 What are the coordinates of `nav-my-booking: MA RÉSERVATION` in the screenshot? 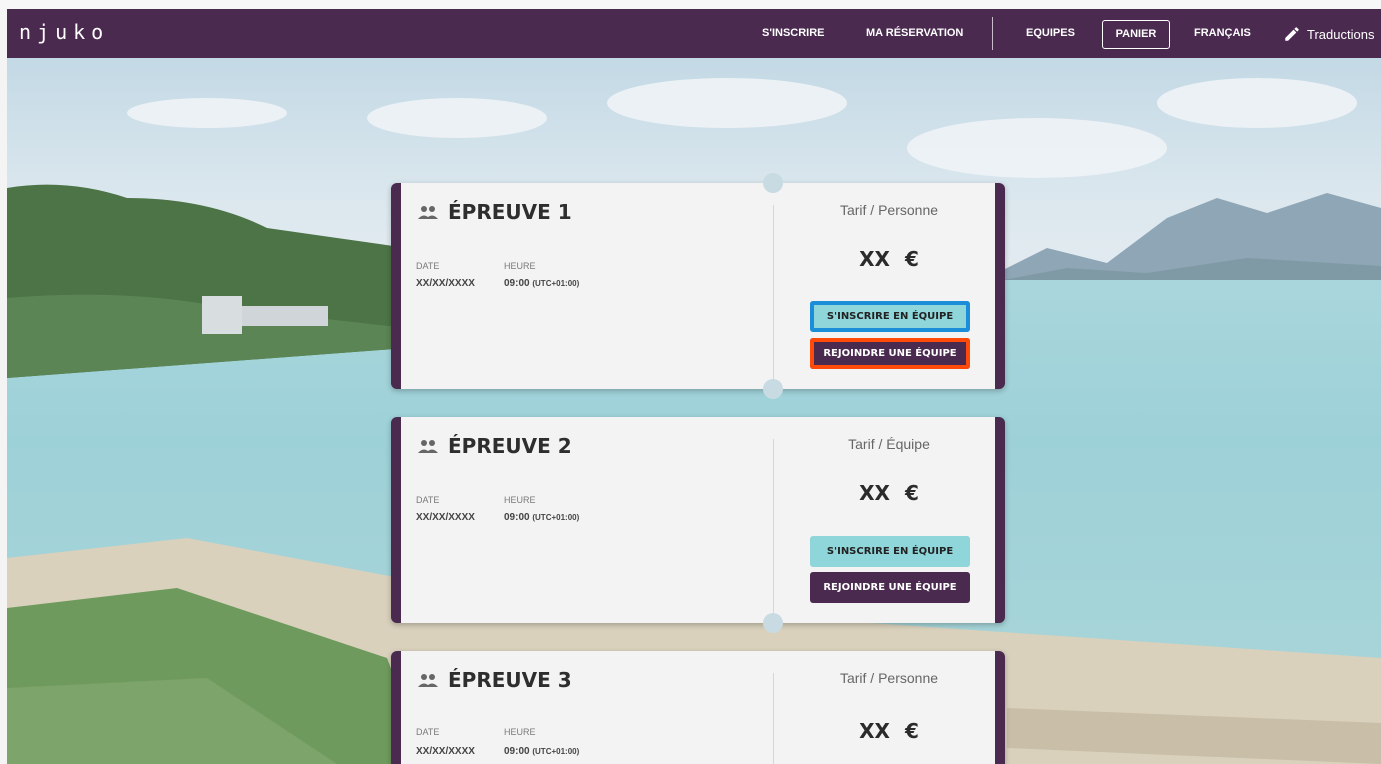 It's located at (914, 33).